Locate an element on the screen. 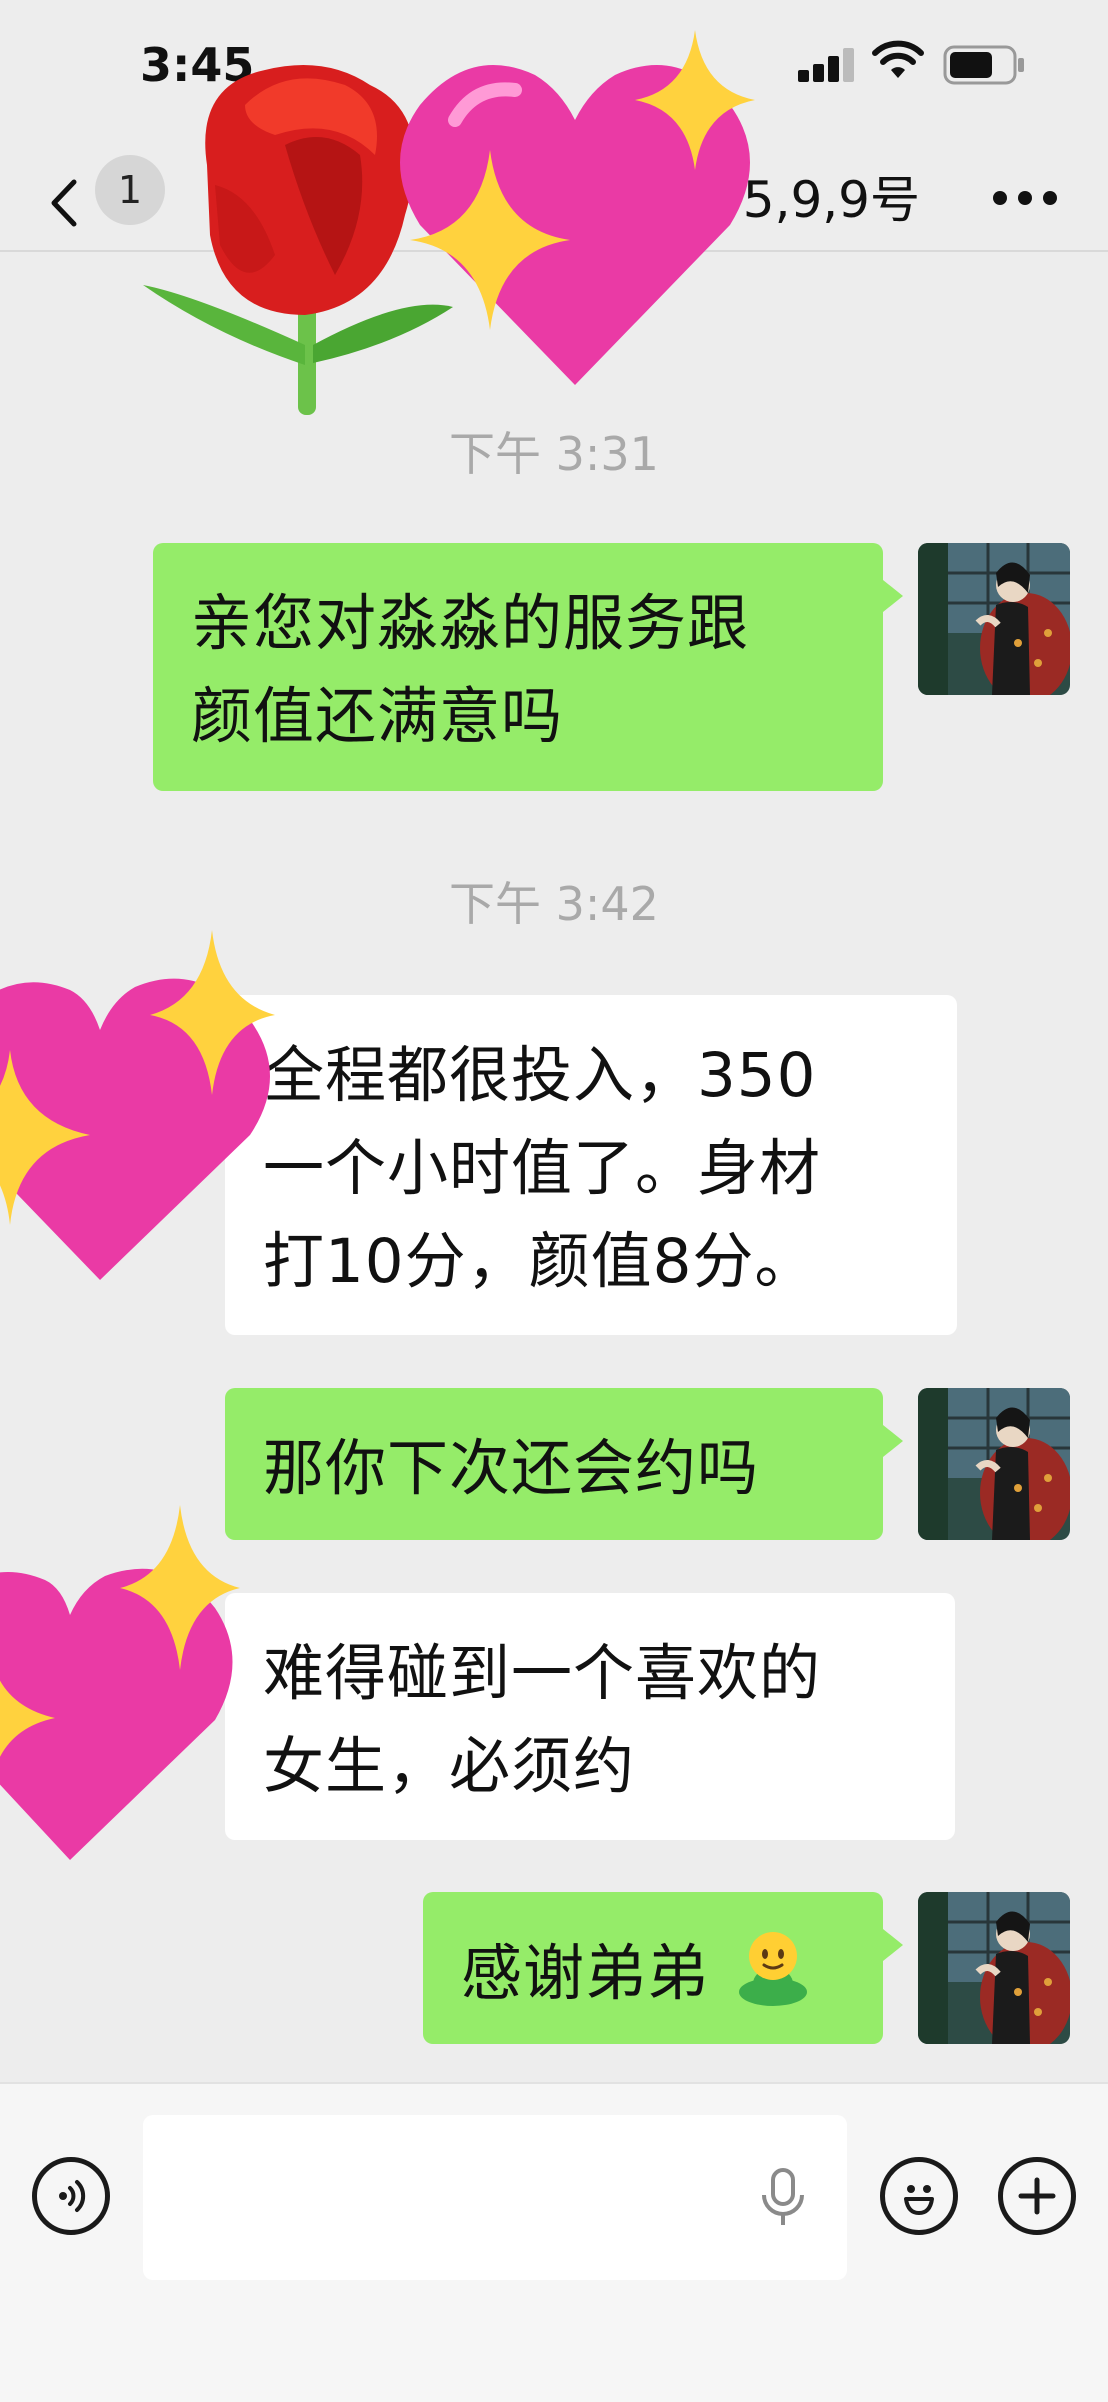 This screenshot has height=2402, width=1108. message-line: 感谢弟弟 is located at coordinates (585, 1973).